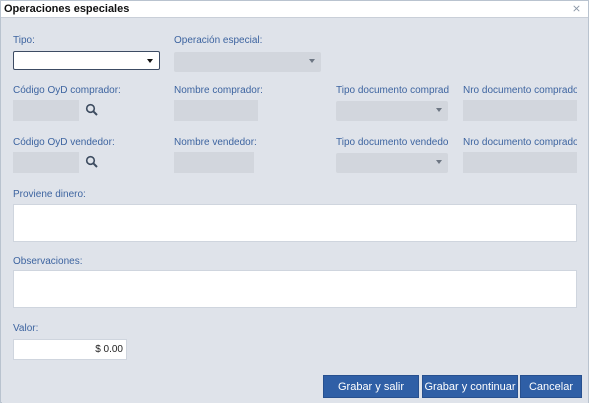 This screenshot has height=403, width=589. Describe the element at coordinates (520, 90) in the screenshot. I see `nro-doc-comprador-label: Nro documento comprador` at that location.